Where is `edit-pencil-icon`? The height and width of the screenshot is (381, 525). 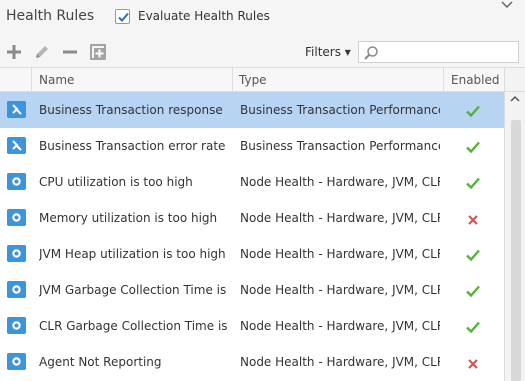
edit-pencil-icon is located at coordinates (42, 52).